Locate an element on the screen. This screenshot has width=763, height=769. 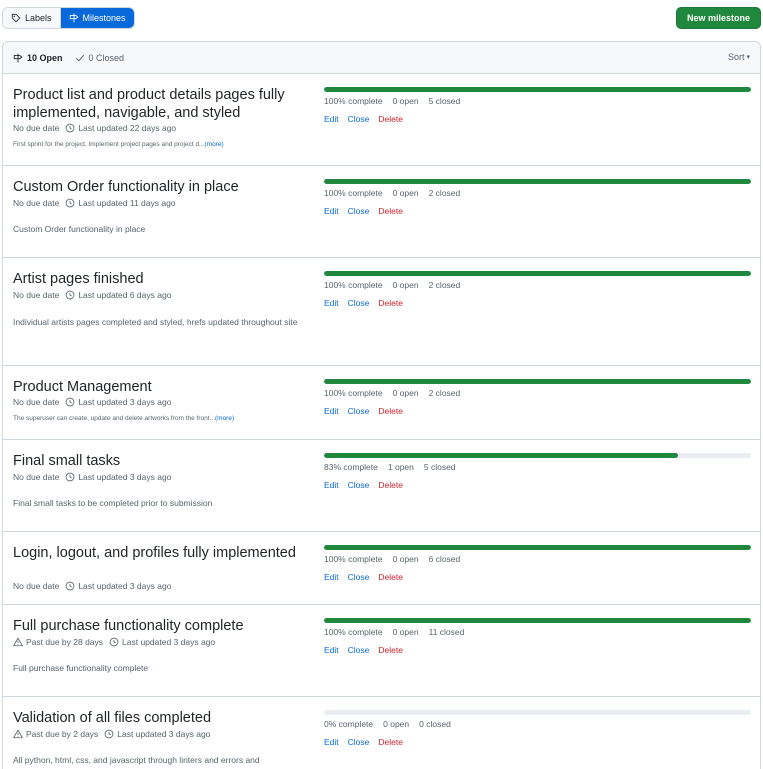
milestone-title: Validation of all files completed is located at coordinates (163, 718).